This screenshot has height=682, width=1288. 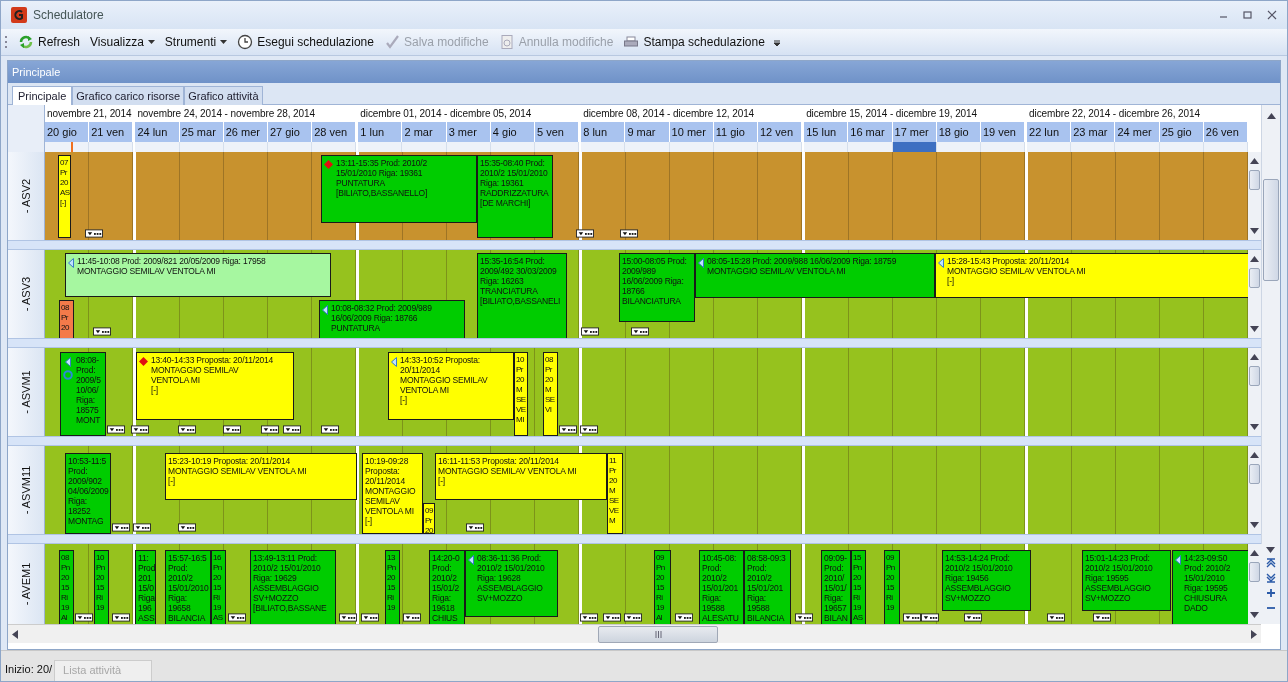 I want to click on zoom-in-icon, so click(x=1270, y=593).